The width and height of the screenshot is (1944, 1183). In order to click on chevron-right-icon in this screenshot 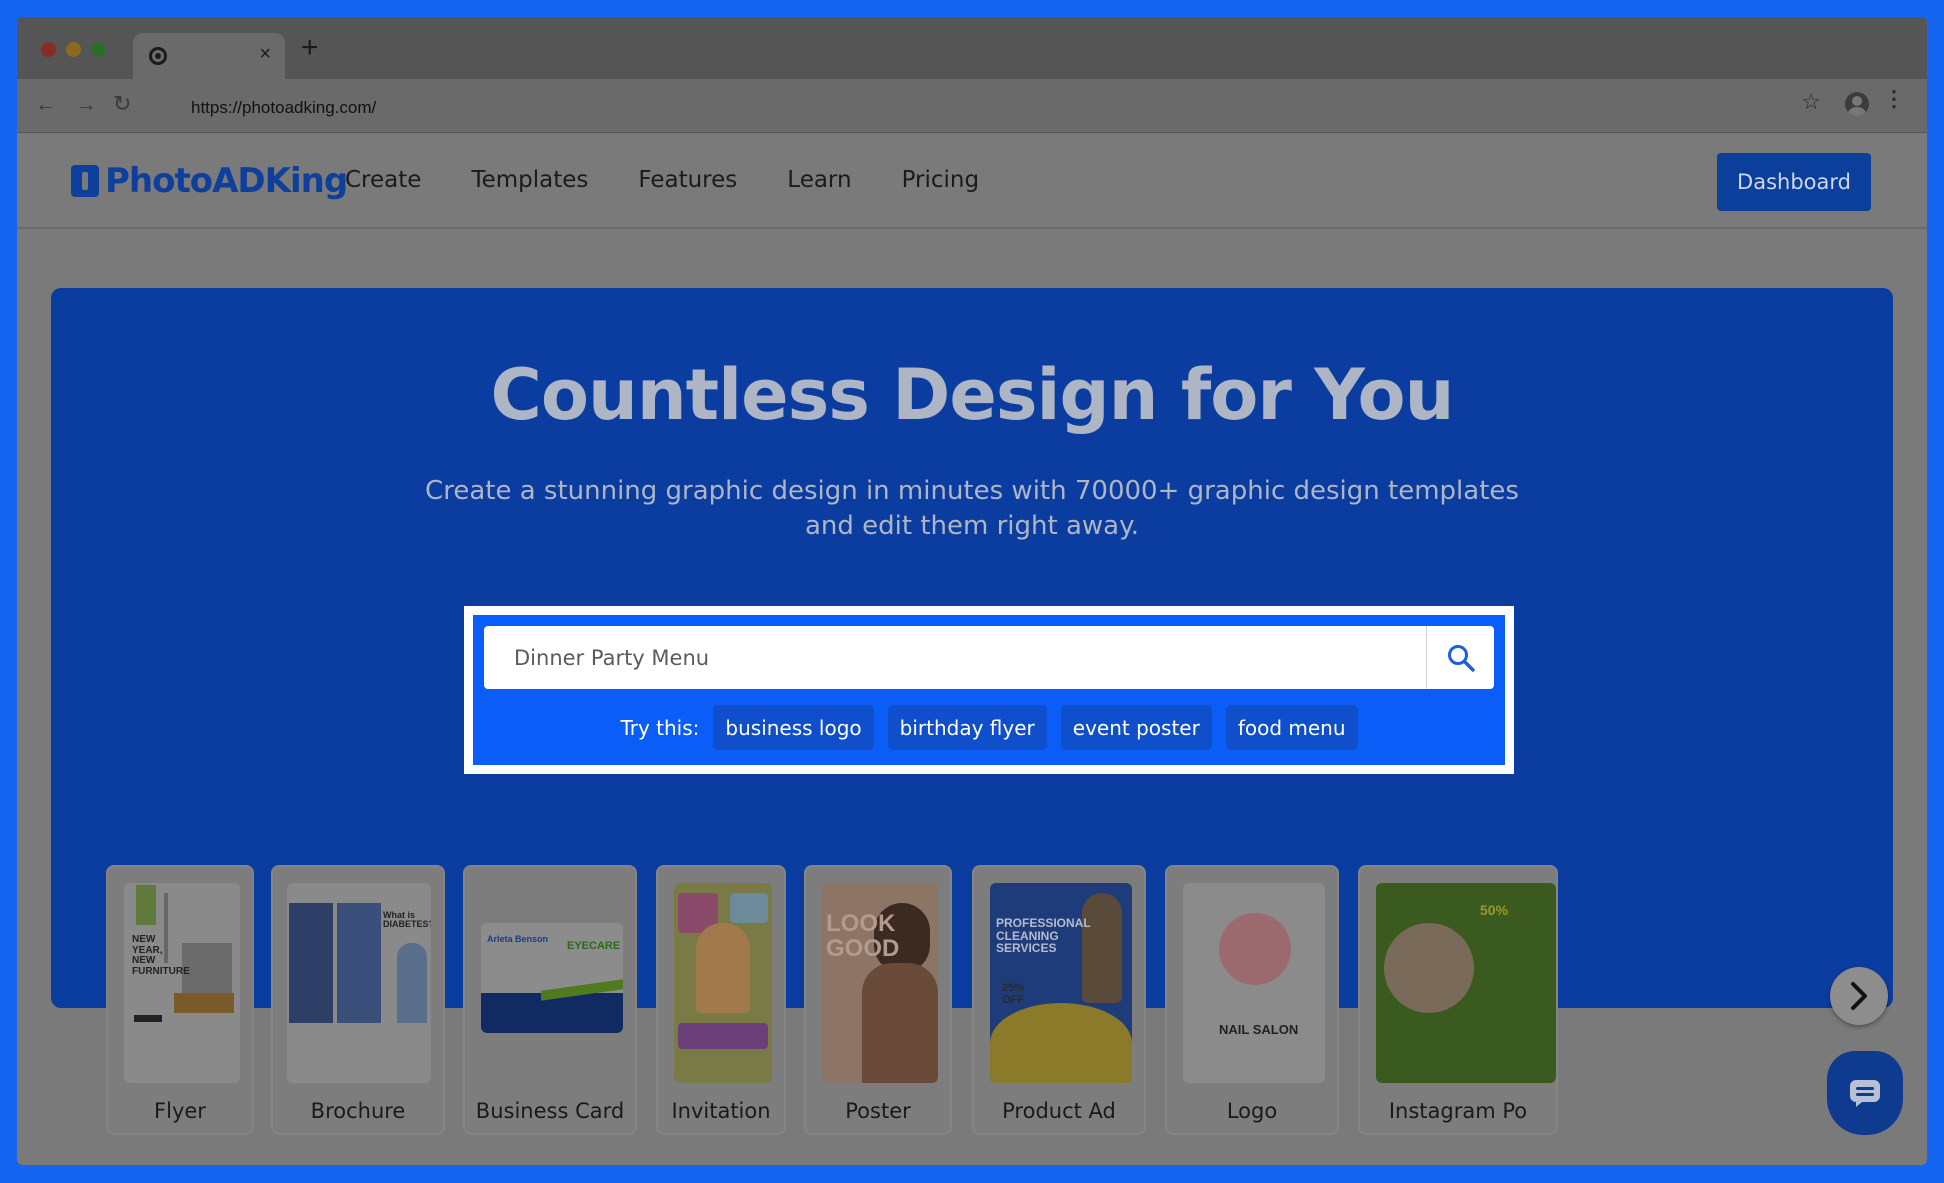, I will do `click(1859, 996)`.